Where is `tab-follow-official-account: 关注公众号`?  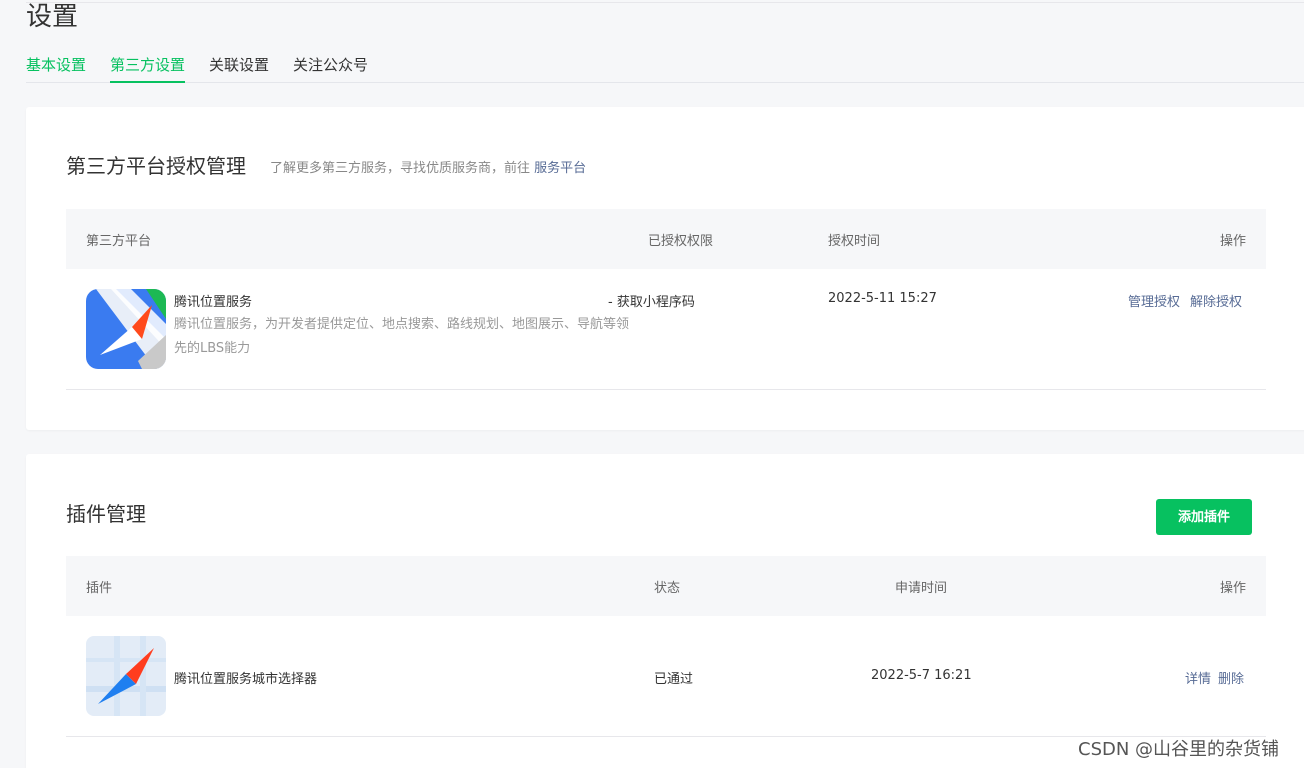 tab-follow-official-account: 关注公众号 is located at coordinates (330, 67).